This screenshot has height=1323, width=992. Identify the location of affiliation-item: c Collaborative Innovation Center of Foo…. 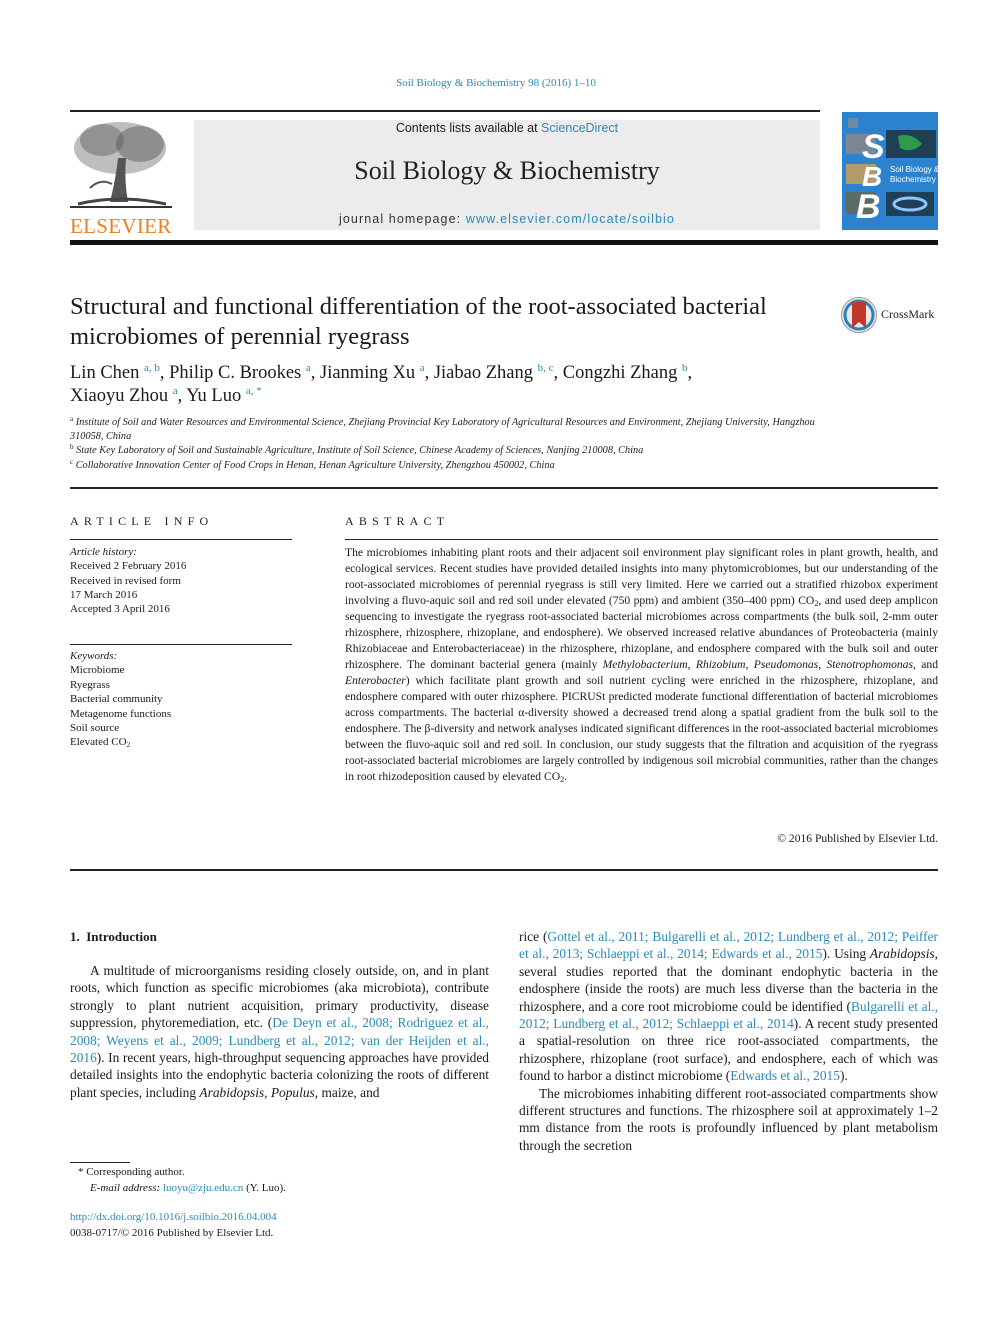
(312, 464).